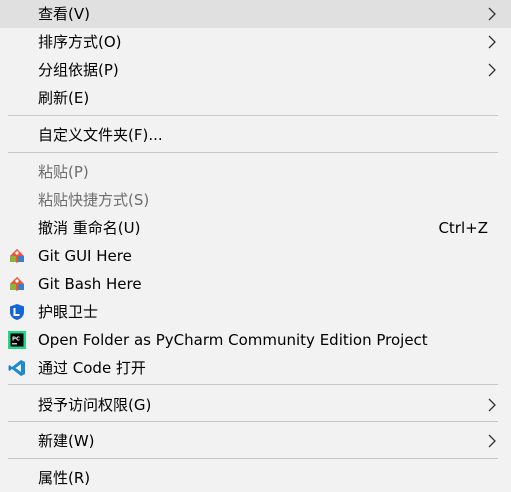 The height and width of the screenshot is (492, 511). What do you see at coordinates (17, 284) in the screenshot?
I see `git-bash-icon` at bounding box center [17, 284].